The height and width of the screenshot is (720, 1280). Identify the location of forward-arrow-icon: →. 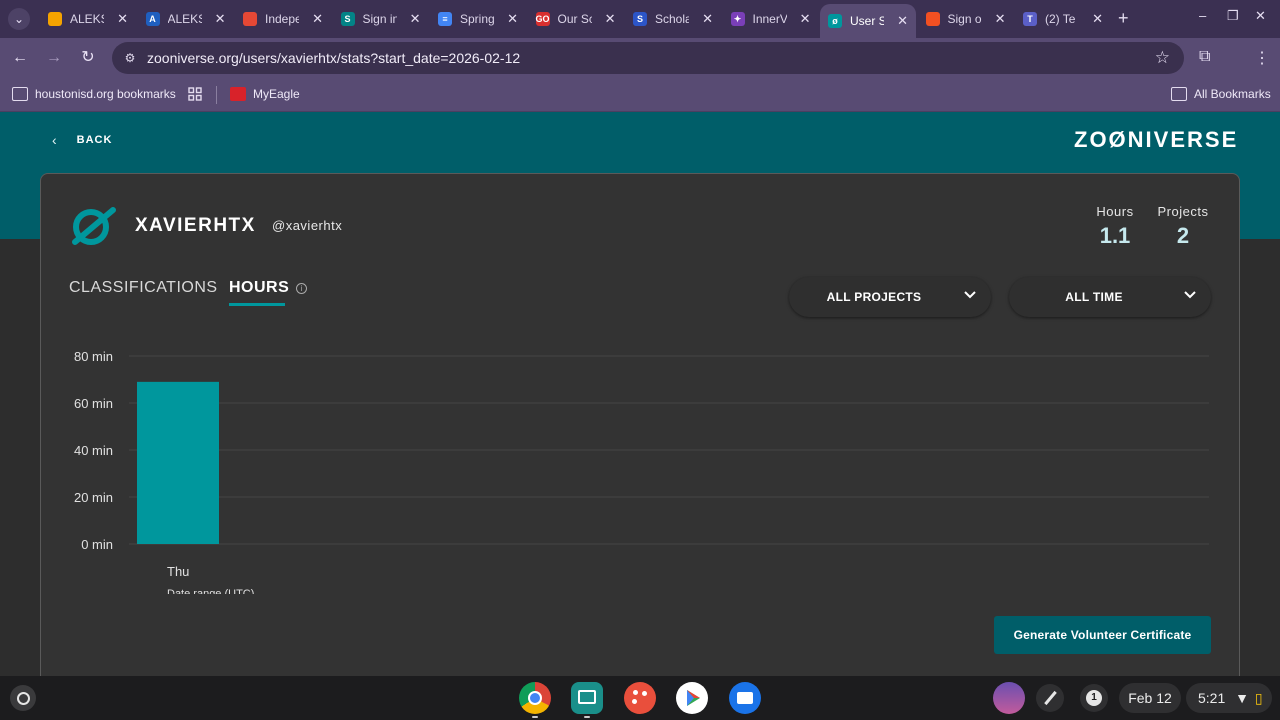
(54, 58).